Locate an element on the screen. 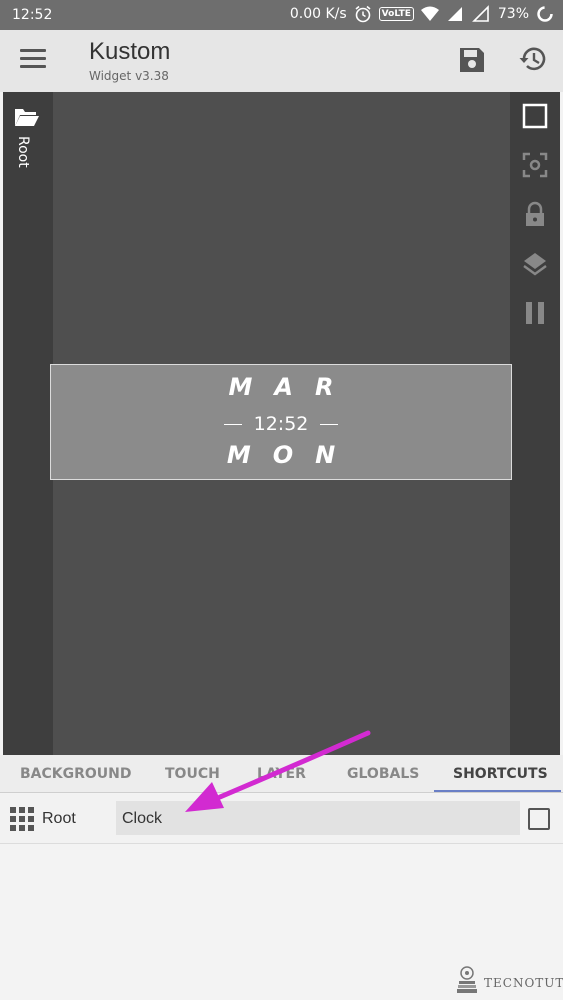  tab-bar: BACKGROUND TOUCH LAYER GLOBALS SHORTCUTS is located at coordinates (281, 774).